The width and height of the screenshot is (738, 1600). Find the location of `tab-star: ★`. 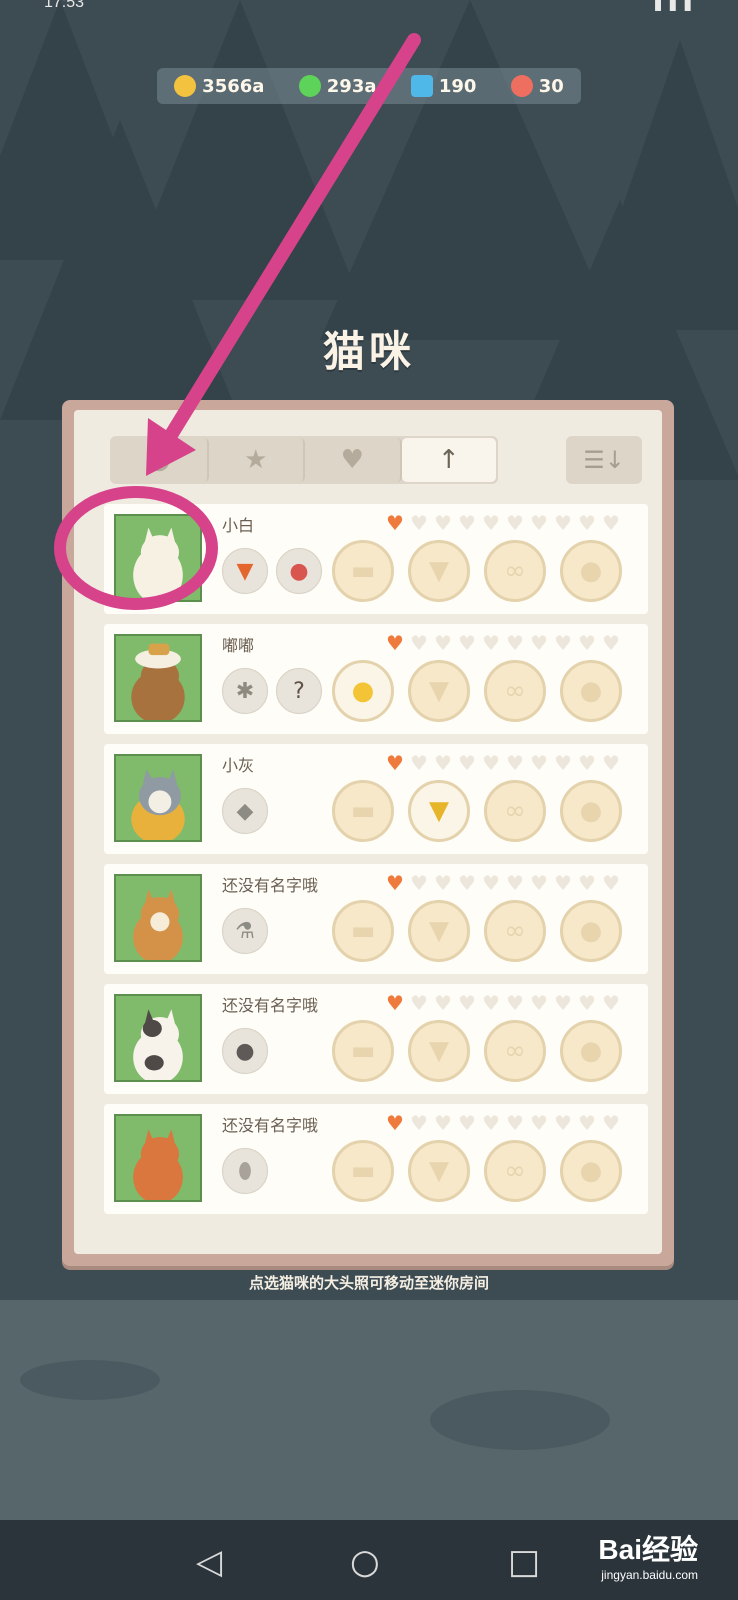

tab-star: ★ is located at coordinates (257, 460).